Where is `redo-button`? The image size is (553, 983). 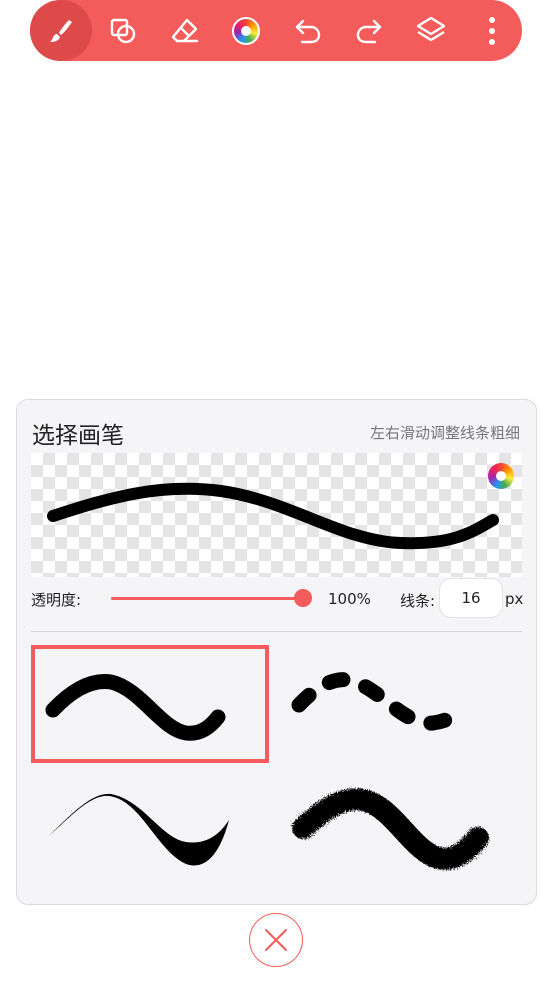 redo-button is located at coordinates (368, 30).